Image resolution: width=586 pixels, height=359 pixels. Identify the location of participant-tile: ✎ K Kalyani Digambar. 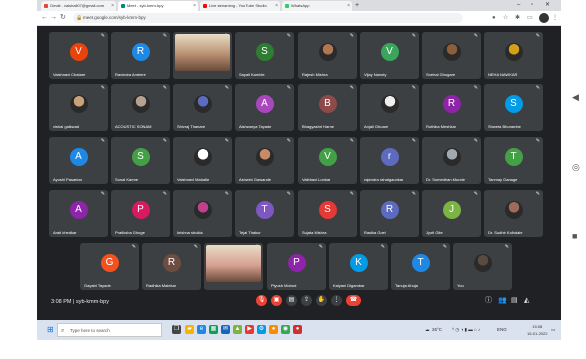
(358, 266).